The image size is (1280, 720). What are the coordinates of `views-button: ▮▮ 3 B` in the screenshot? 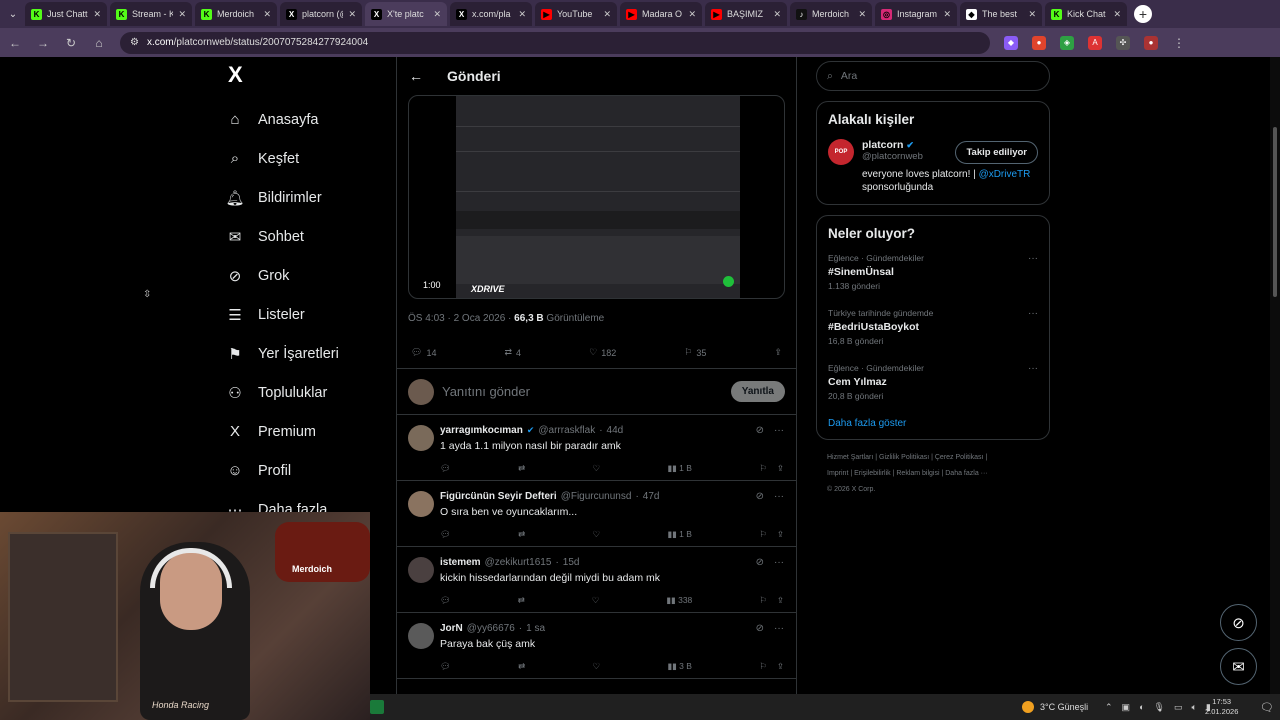 It's located at (679, 666).